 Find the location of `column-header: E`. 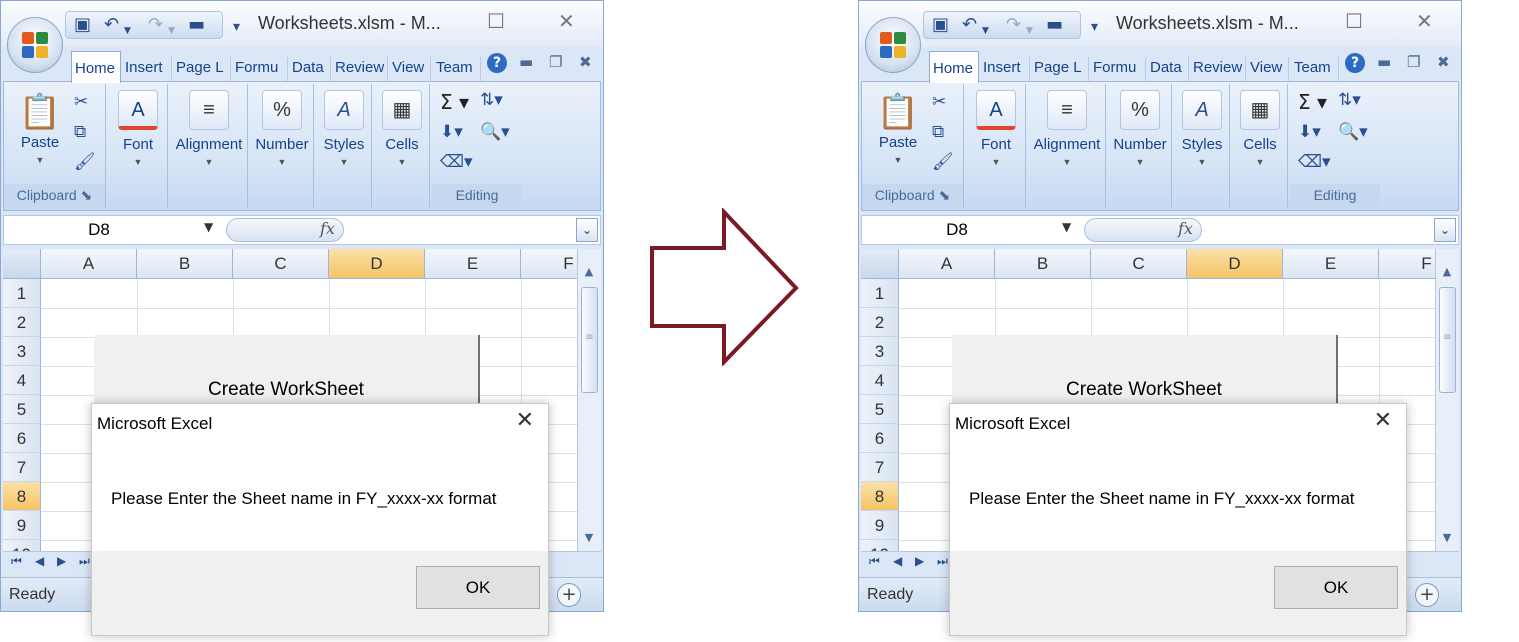

column-header: E is located at coordinates (1331, 264).